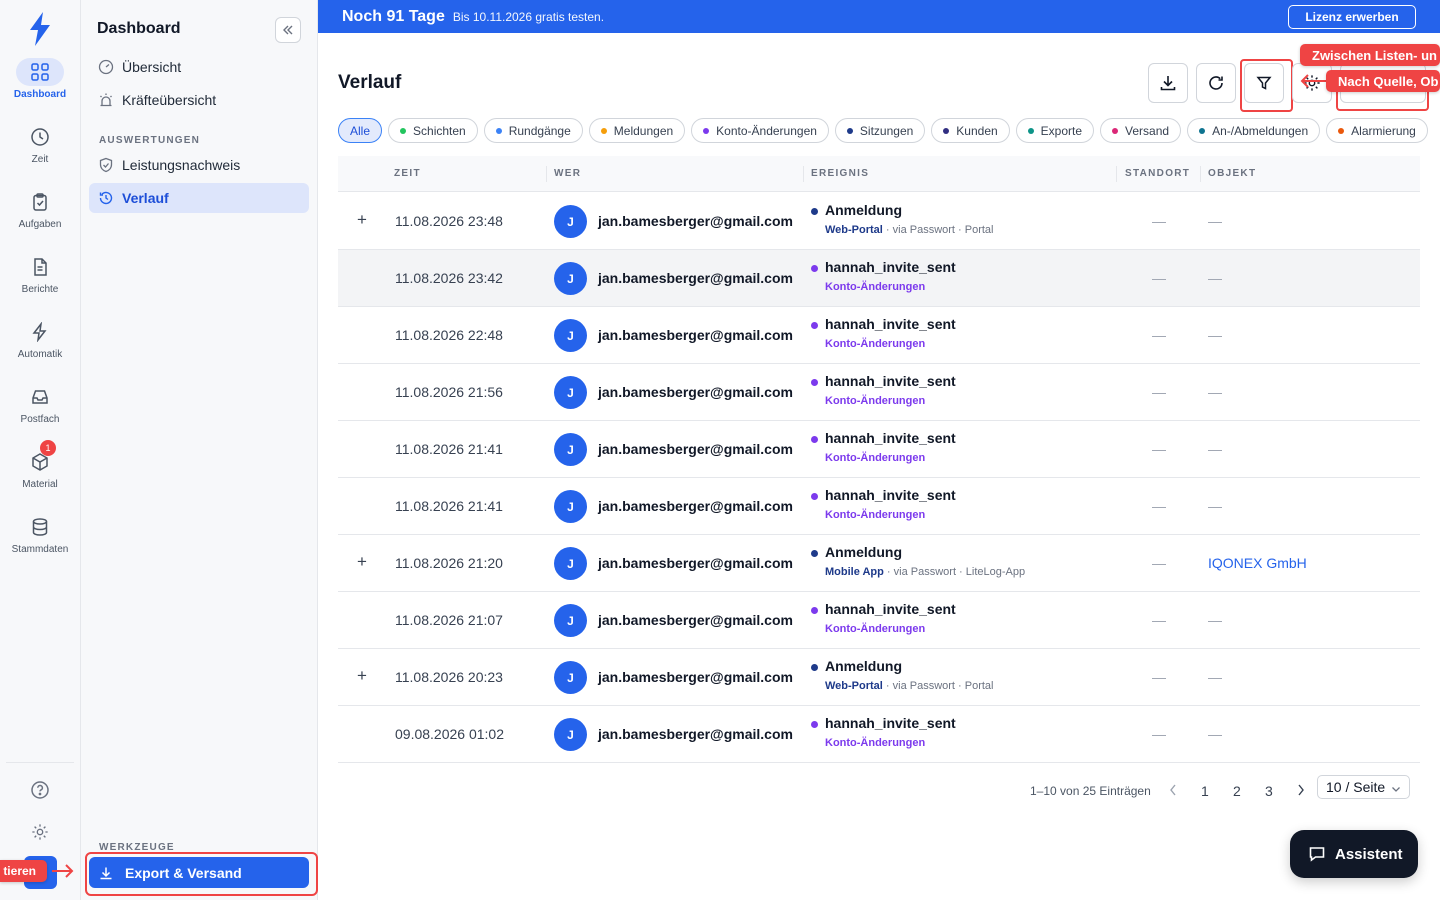 This screenshot has height=900, width=1440. Describe the element at coordinates (1090, 791) in the screenshot. I see `pagination-info: 1–10 von 25 Einträgen` at that location.